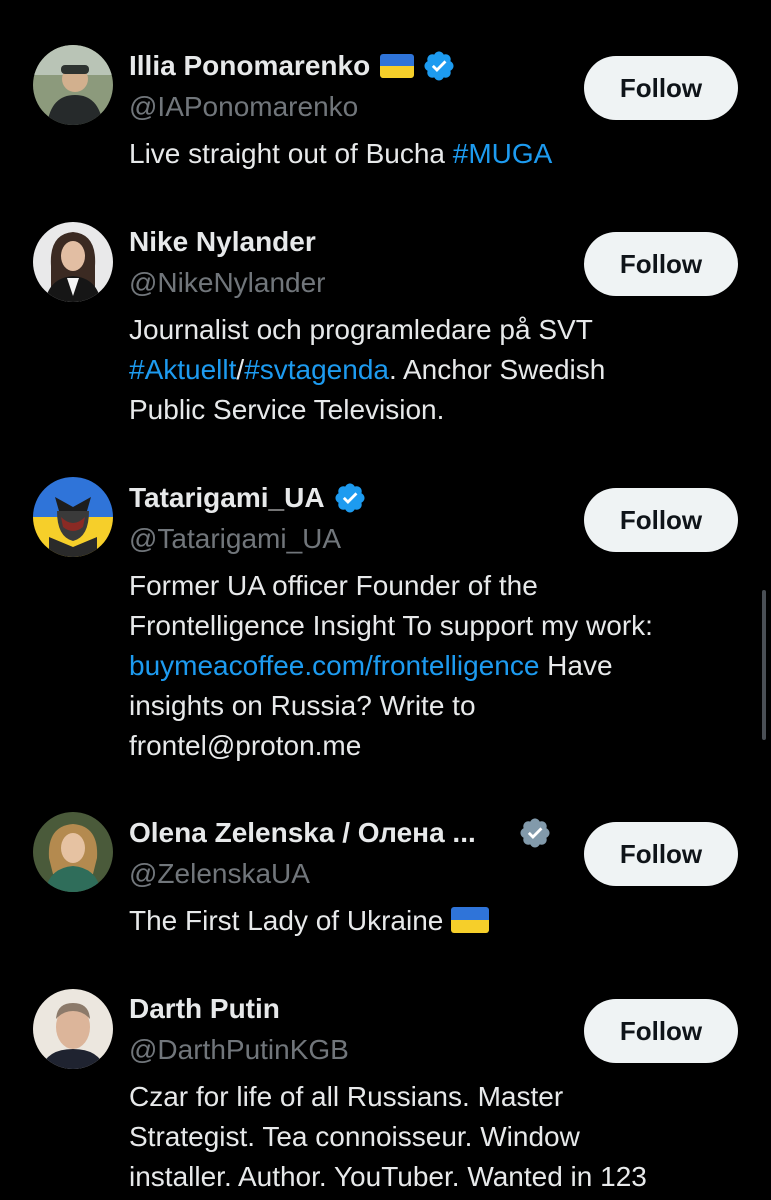 This screenshot has height=1200, width=771. Describe the element at coordinates (764, 665) in the screenshot. I see `scrollbar` at that location.